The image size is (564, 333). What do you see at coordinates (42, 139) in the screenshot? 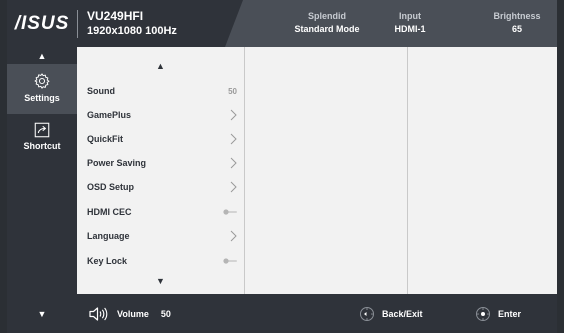
I see `sidebar-item-shortcut: Shortcut` at bounding box center [42, 139].